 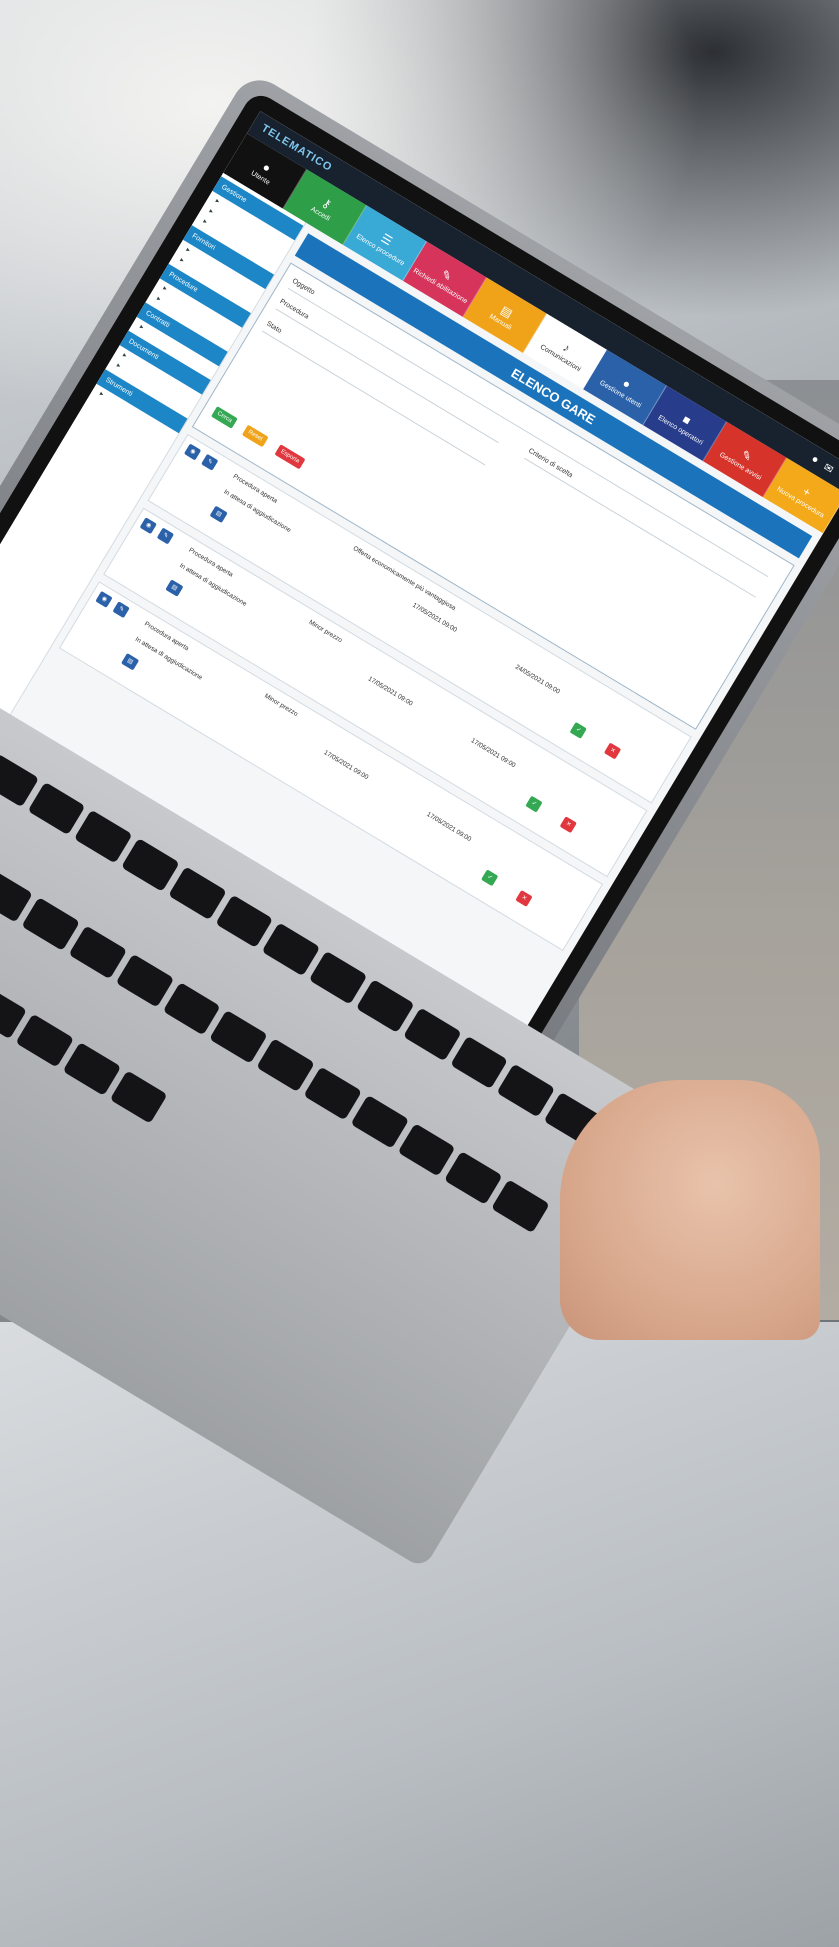 What do you see at coordinates (274, 327) in the screenshot?
I see `state-label: Stato` at bounding box center [274, 327].